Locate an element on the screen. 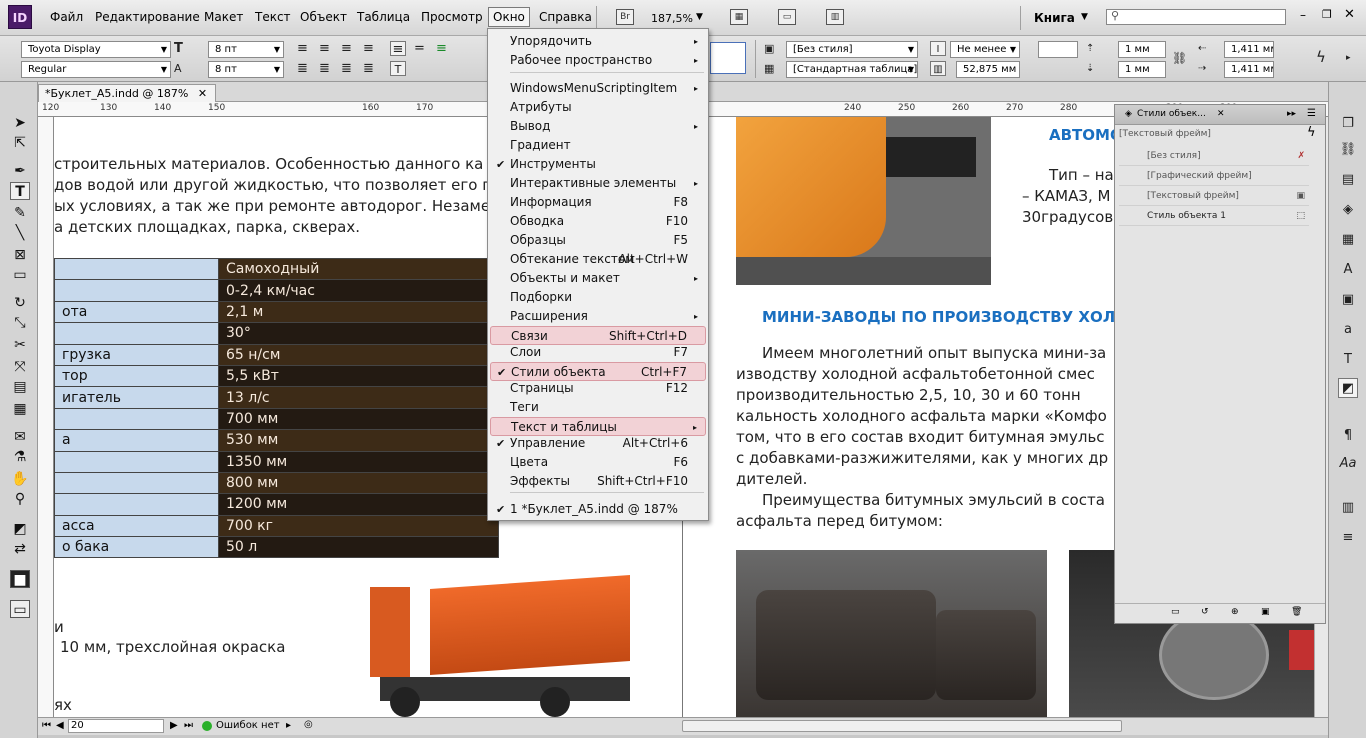 The image size is (1366, 738). rectangle-frame-tool-icon: ⊠ is located at coordinates (20, 255).